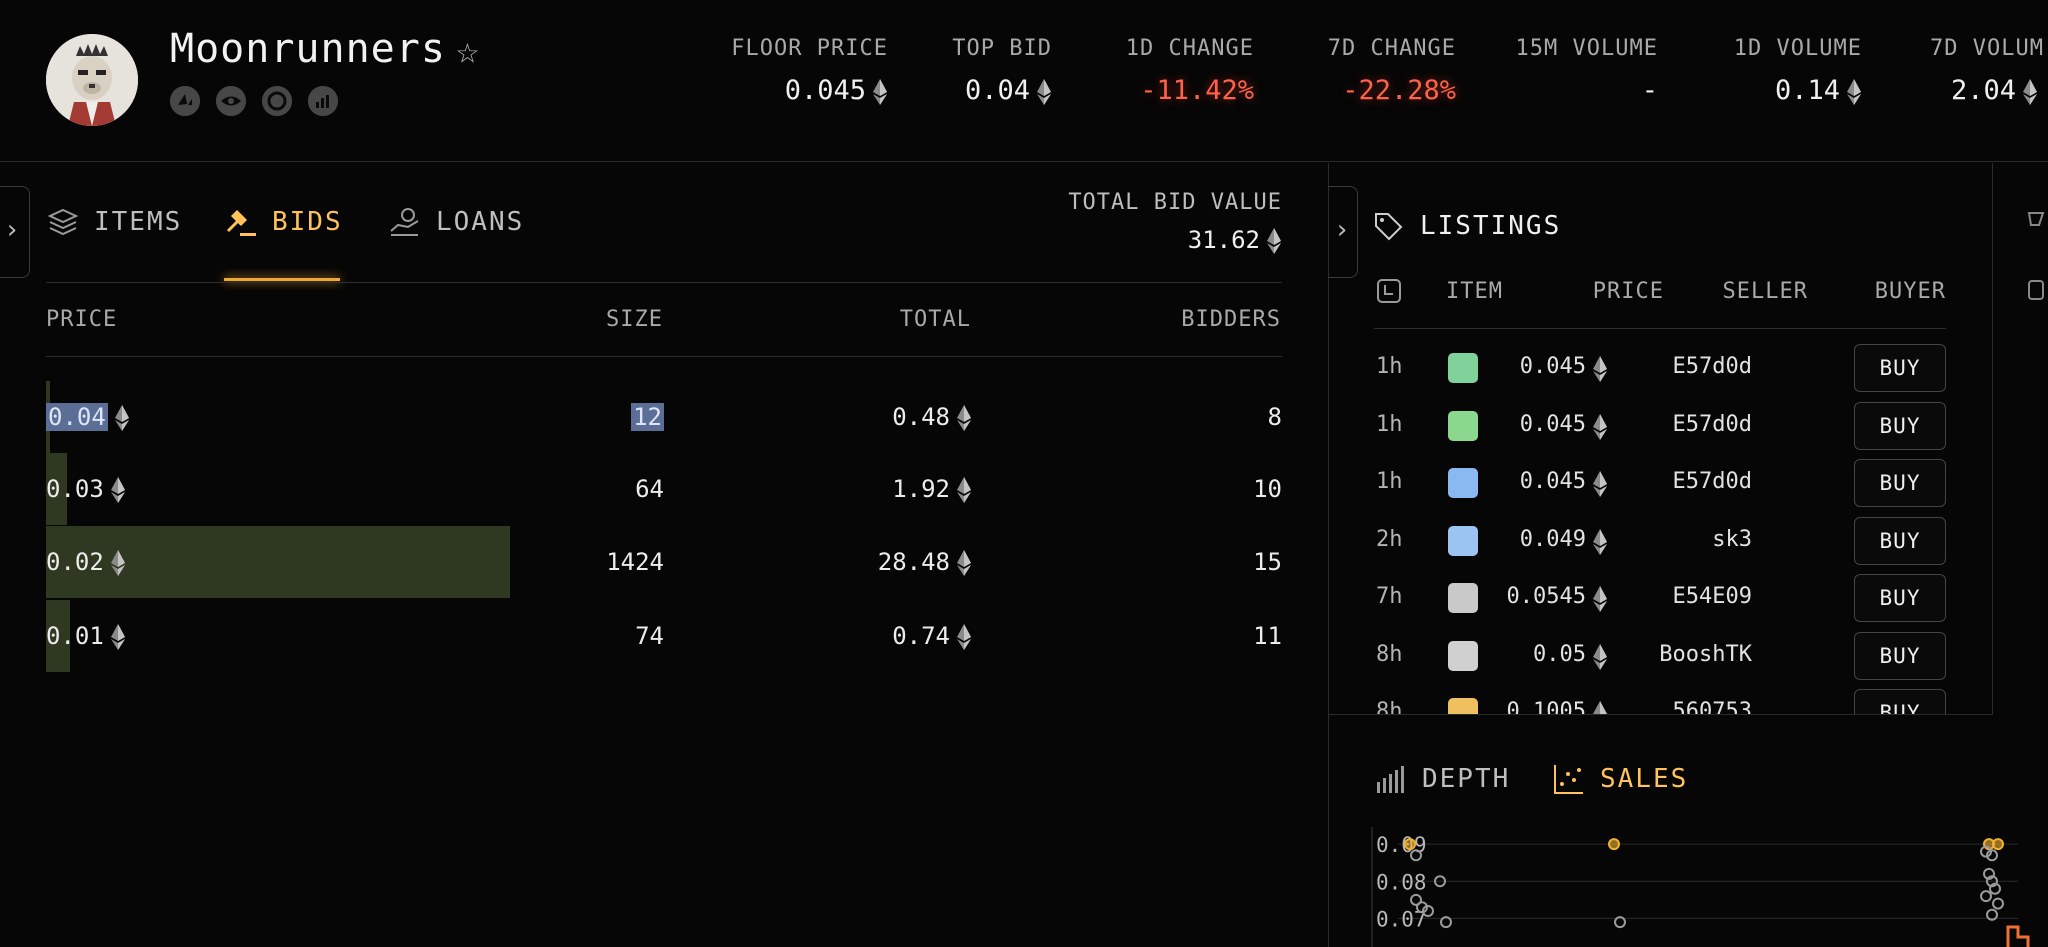 This screenshot has height=947, width=2048. Describe the element at coordinates (1231, 319) in the screenshot. I see `col-bidders: BIDDERS` at that location.